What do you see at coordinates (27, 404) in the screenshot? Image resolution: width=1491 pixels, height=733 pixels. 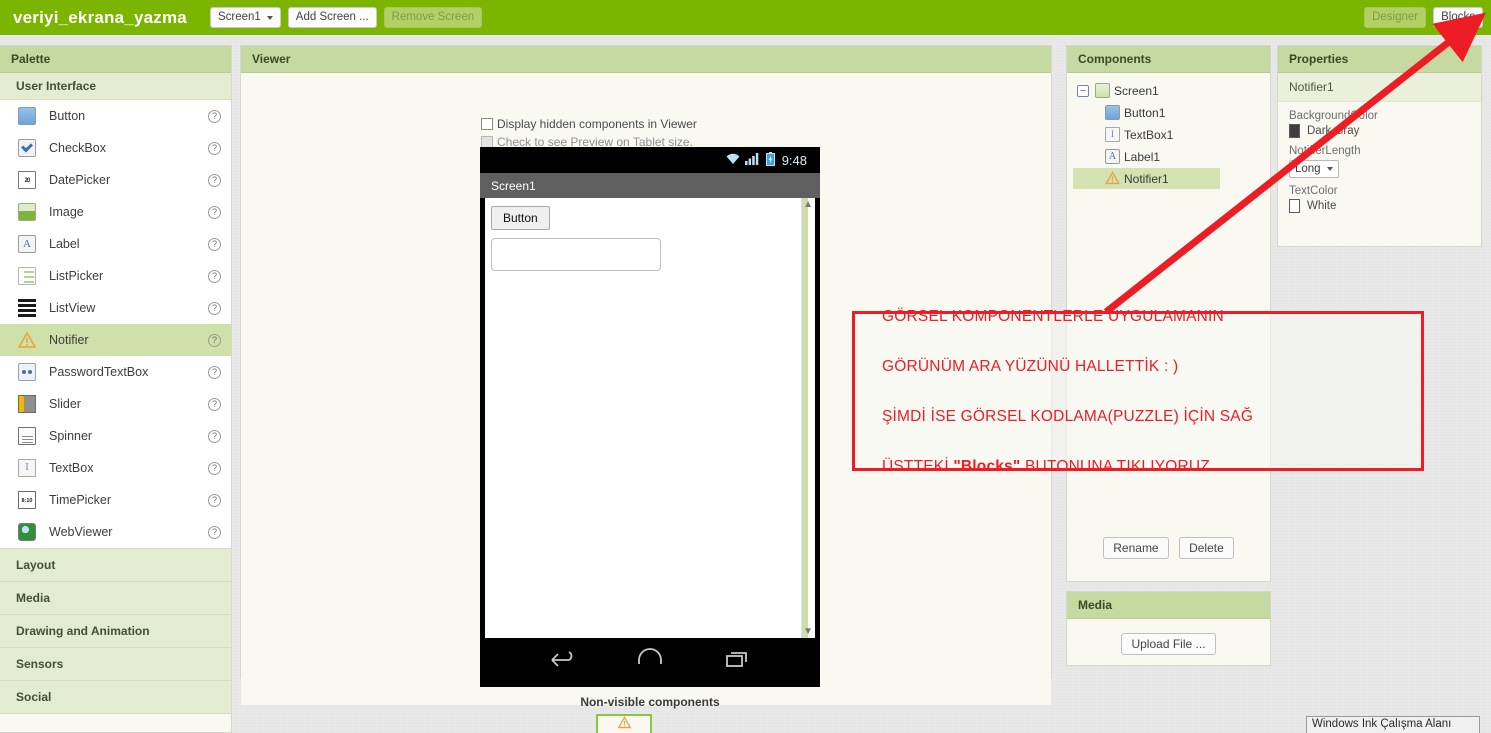 I see `slider-icon` at bounding box center [27, 404].